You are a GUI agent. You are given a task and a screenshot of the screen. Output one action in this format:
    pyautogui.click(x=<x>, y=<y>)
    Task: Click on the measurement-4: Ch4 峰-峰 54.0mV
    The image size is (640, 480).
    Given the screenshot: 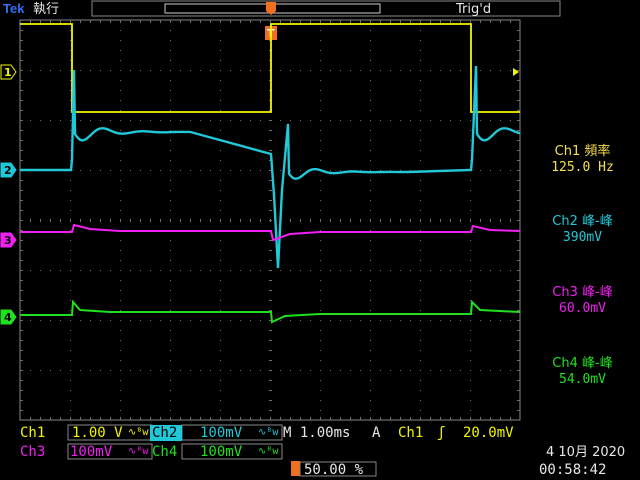 What is the action you would take?
    pyautogui.click(x=582, y=372)
    